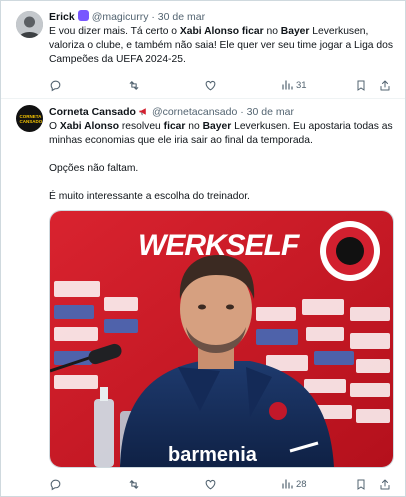  I want to click on tweet-actions: 31, so click(221, 85).